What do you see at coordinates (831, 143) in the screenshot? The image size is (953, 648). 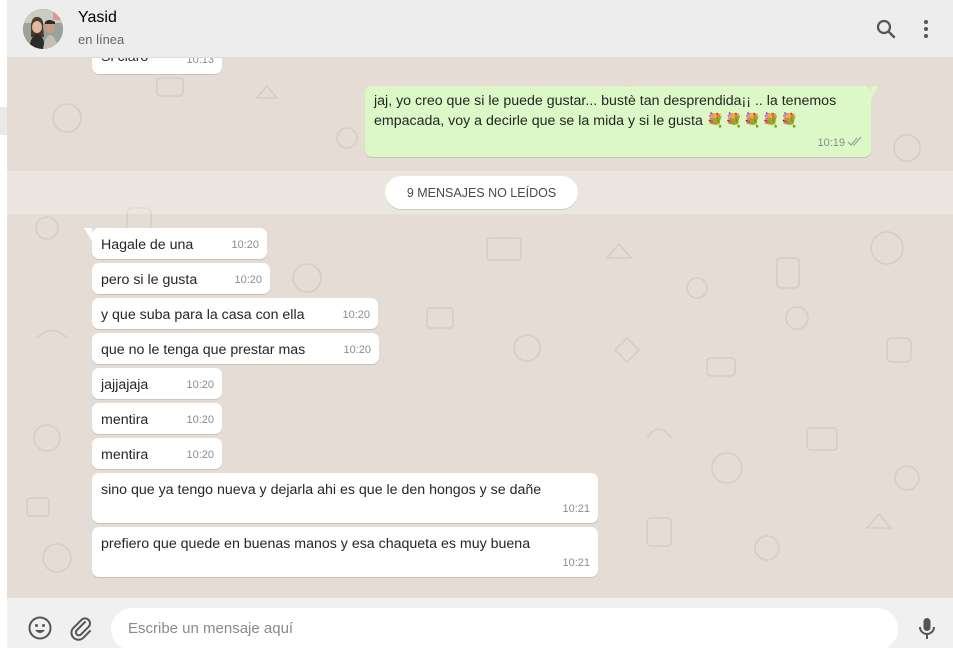 I see `message-time: 10:19` at bounding box center [831, 143].